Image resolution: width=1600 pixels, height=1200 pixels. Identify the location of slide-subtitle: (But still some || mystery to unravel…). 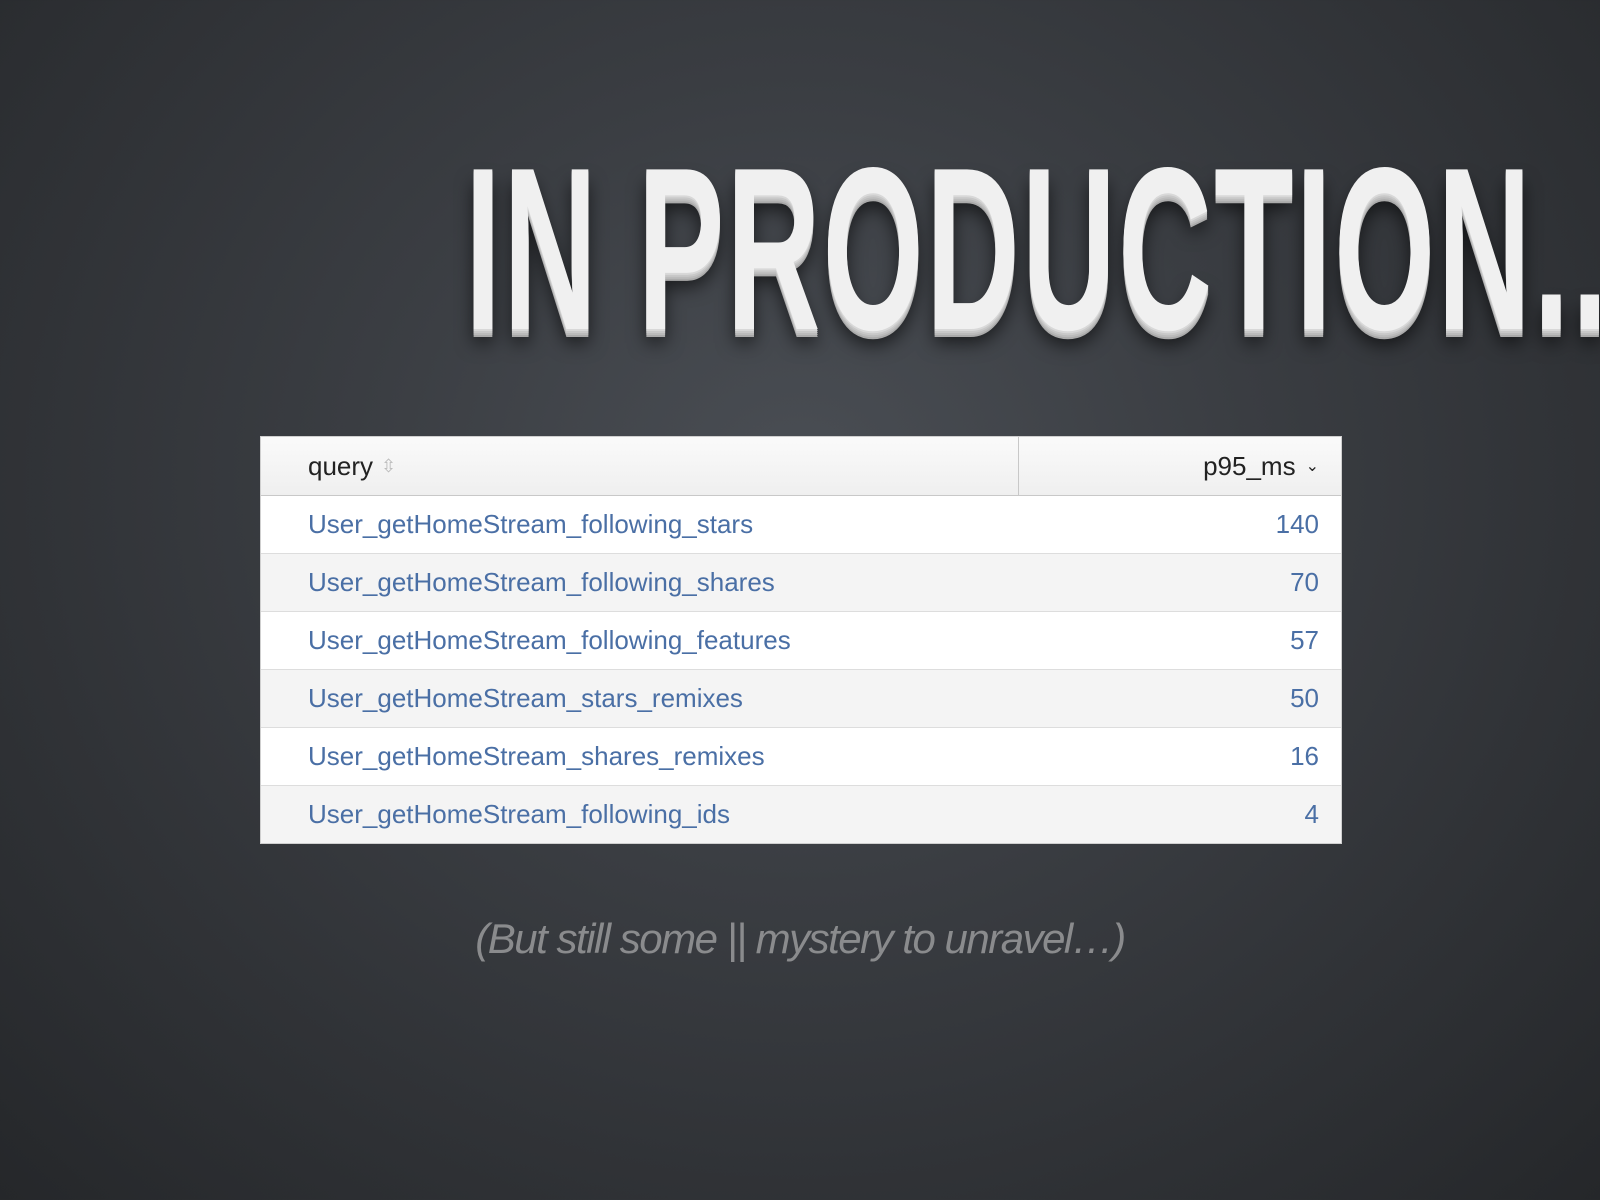
(800, 938).